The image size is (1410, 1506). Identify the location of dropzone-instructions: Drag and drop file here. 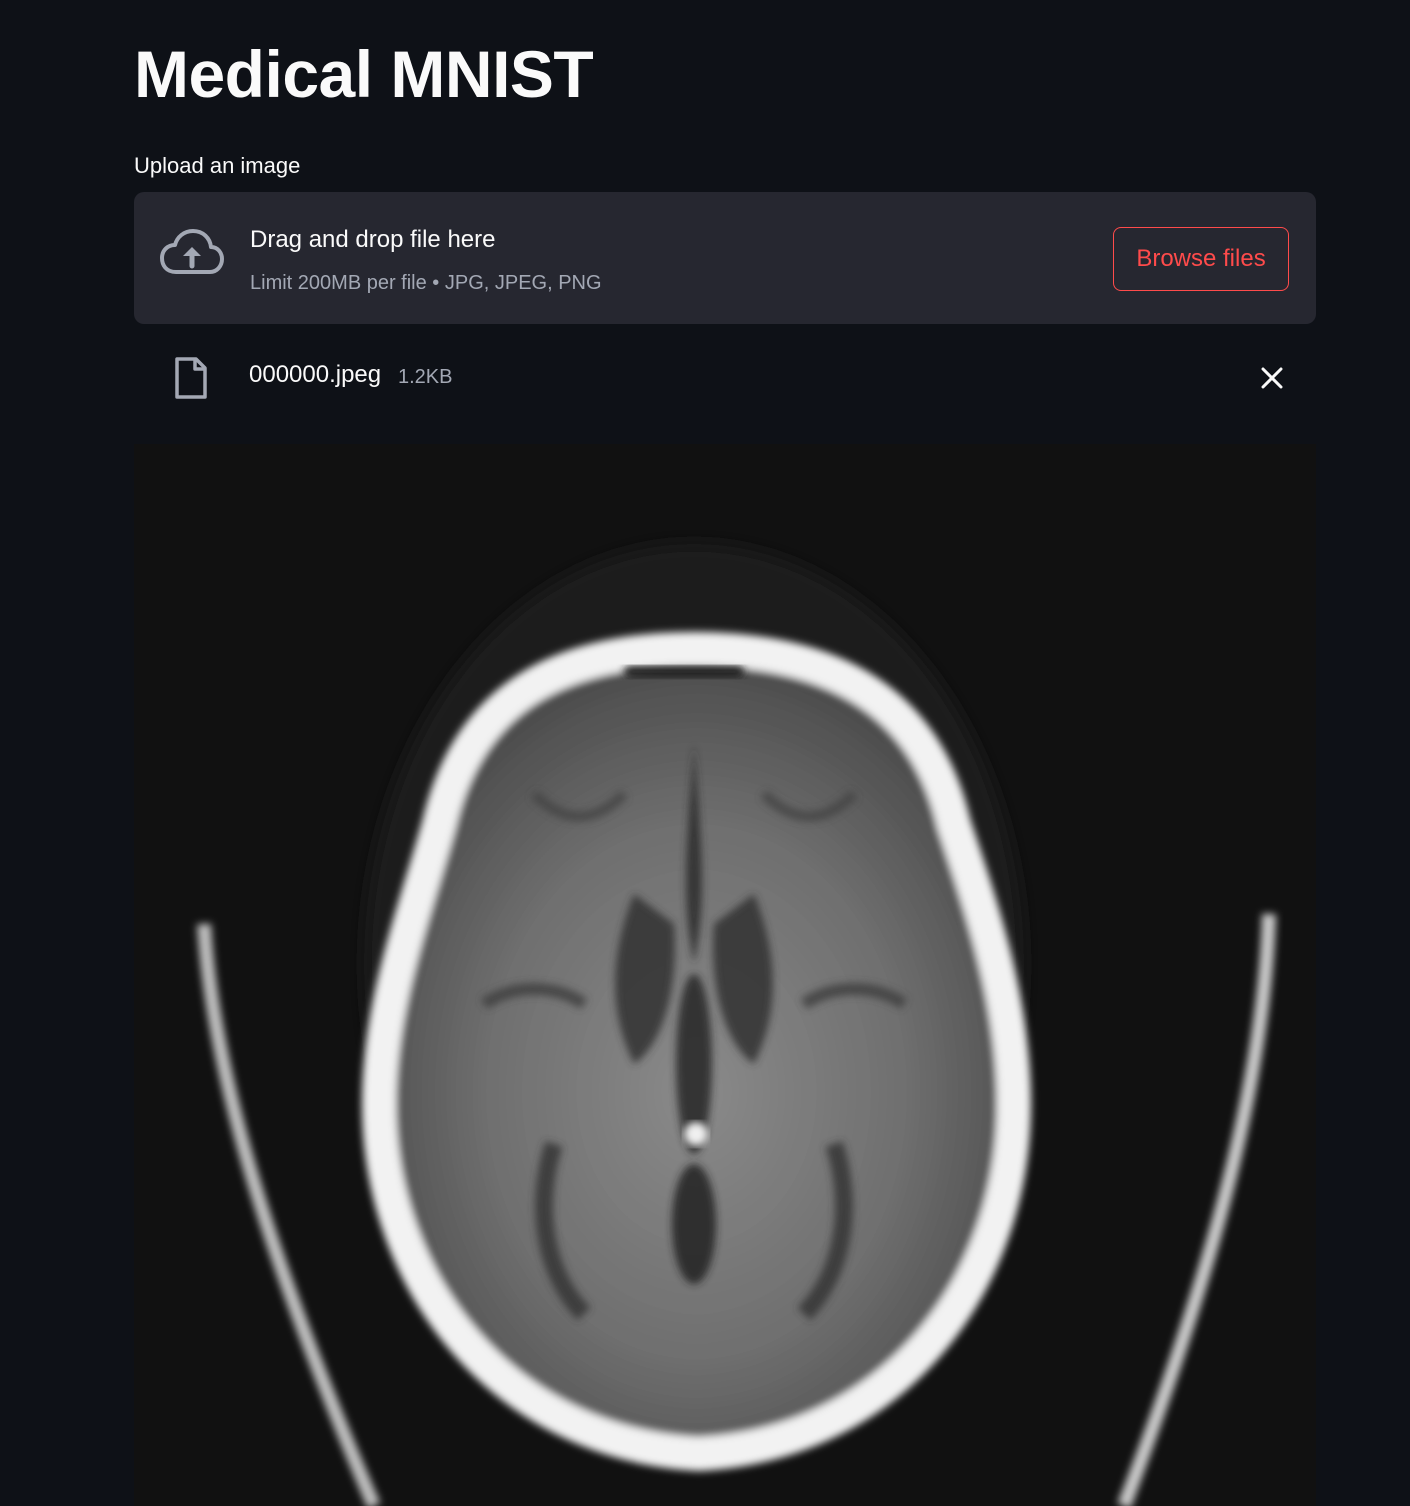
(373, 239).